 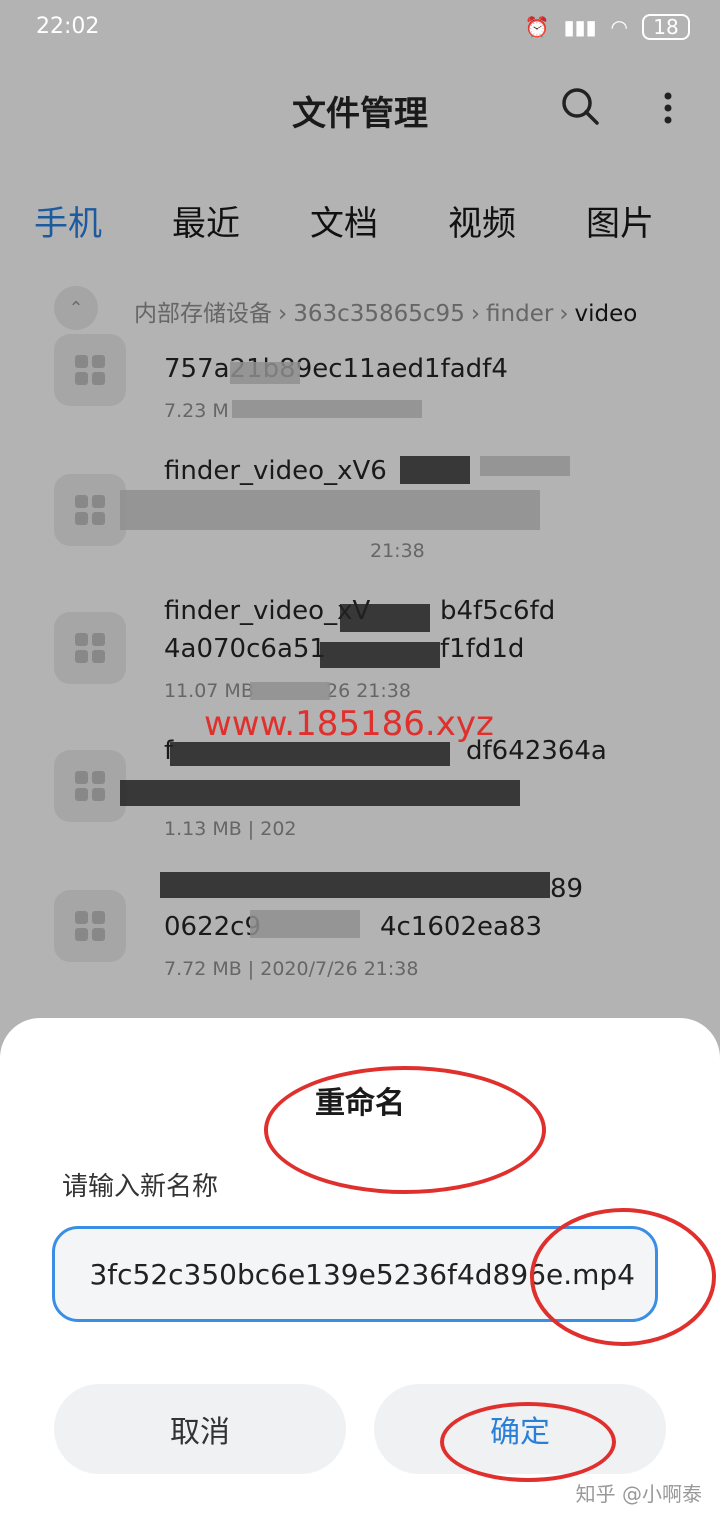 I want to click on file-meta: 11.07 MB, so click(x=209, y=691).